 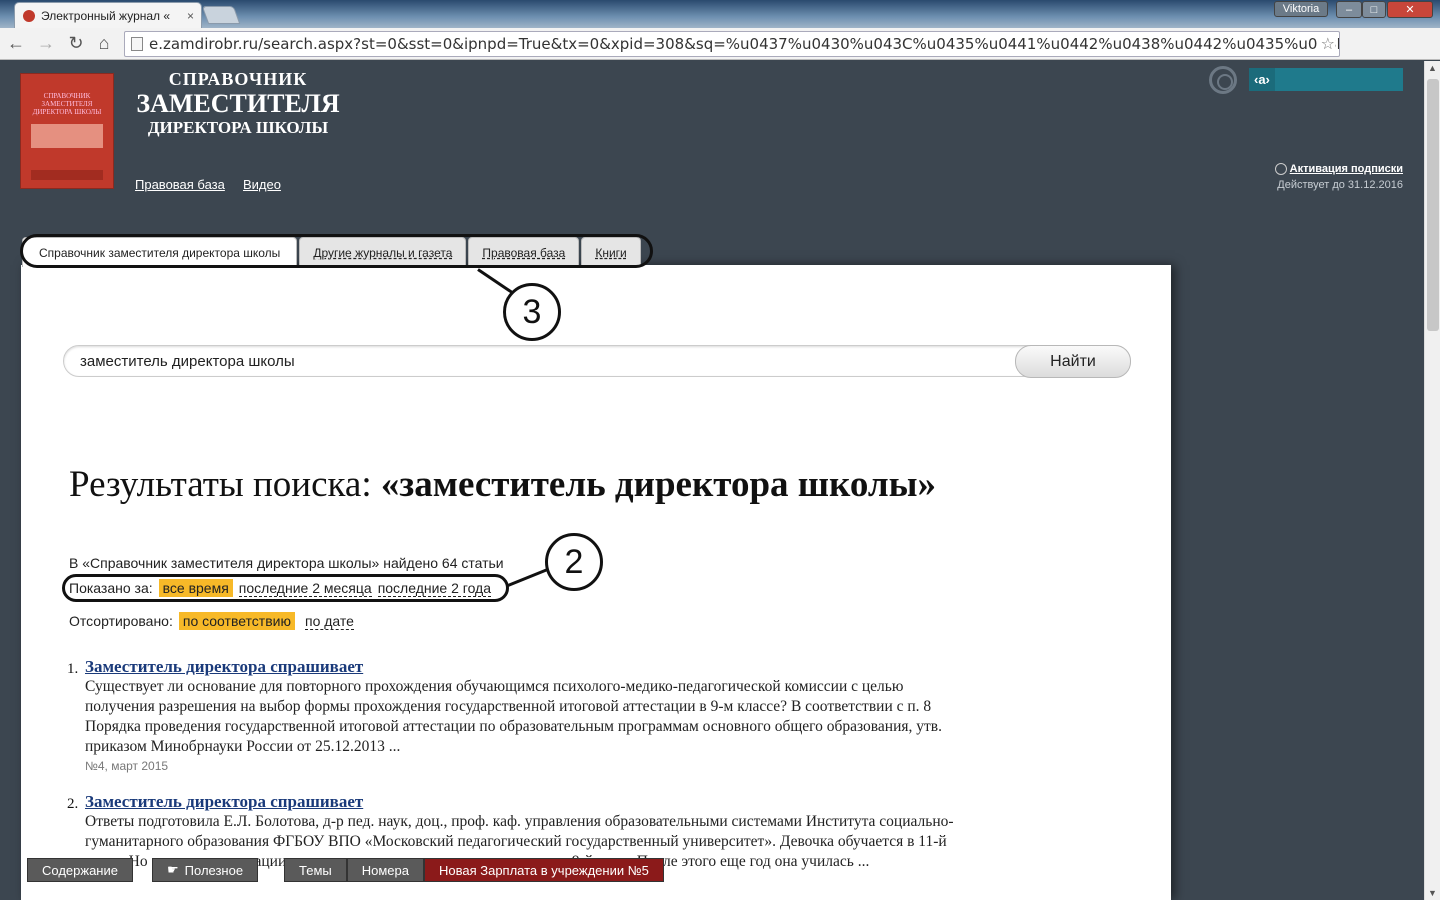 I want to click on page-icon, so click(x=137, y=44).